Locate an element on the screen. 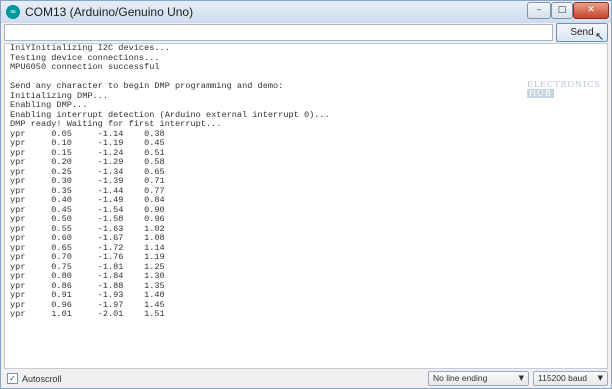 Image resolution: width=612 pixels, height=389 pixels. mouse-cursor-icon: ↖ is located at coordinates (600, 36).